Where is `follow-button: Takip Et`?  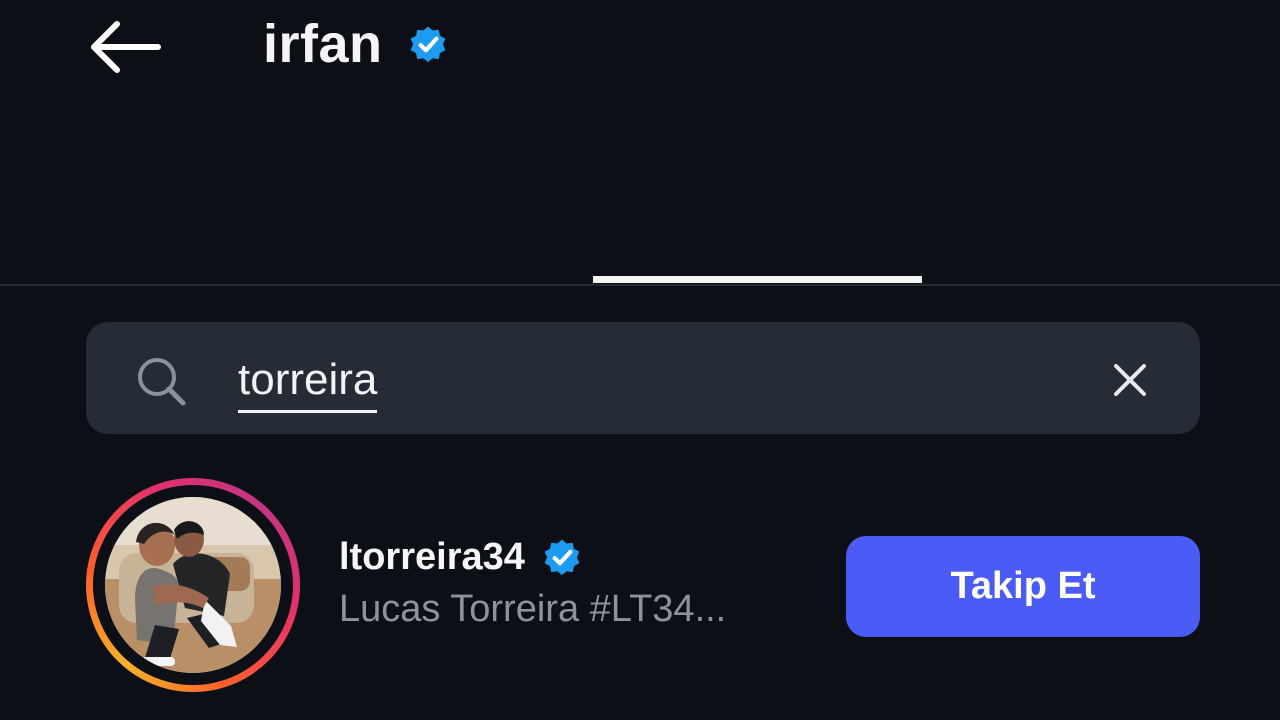 follow-button: Takip Et is located at coordinates (1023, 586).